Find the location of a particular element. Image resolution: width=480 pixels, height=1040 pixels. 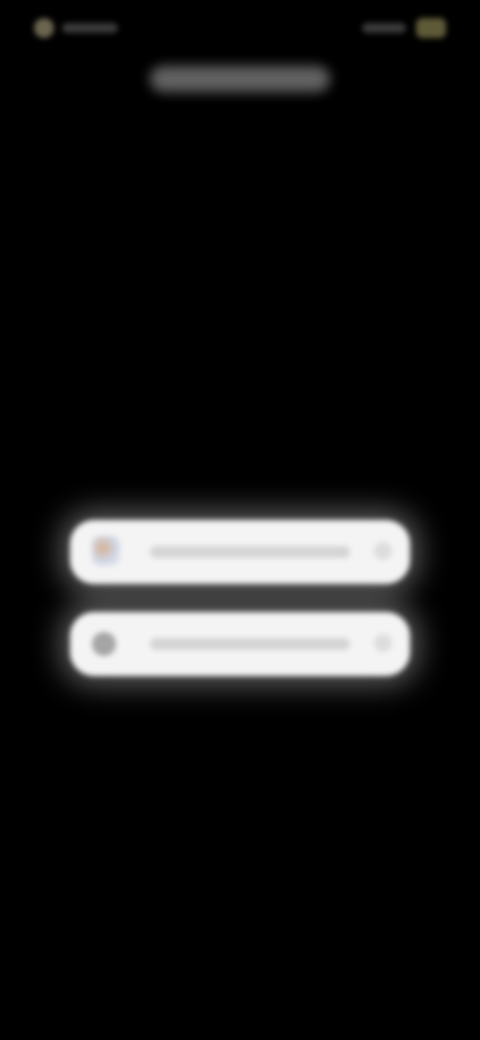

status-dot-icon is located at coordinates (44, 28).